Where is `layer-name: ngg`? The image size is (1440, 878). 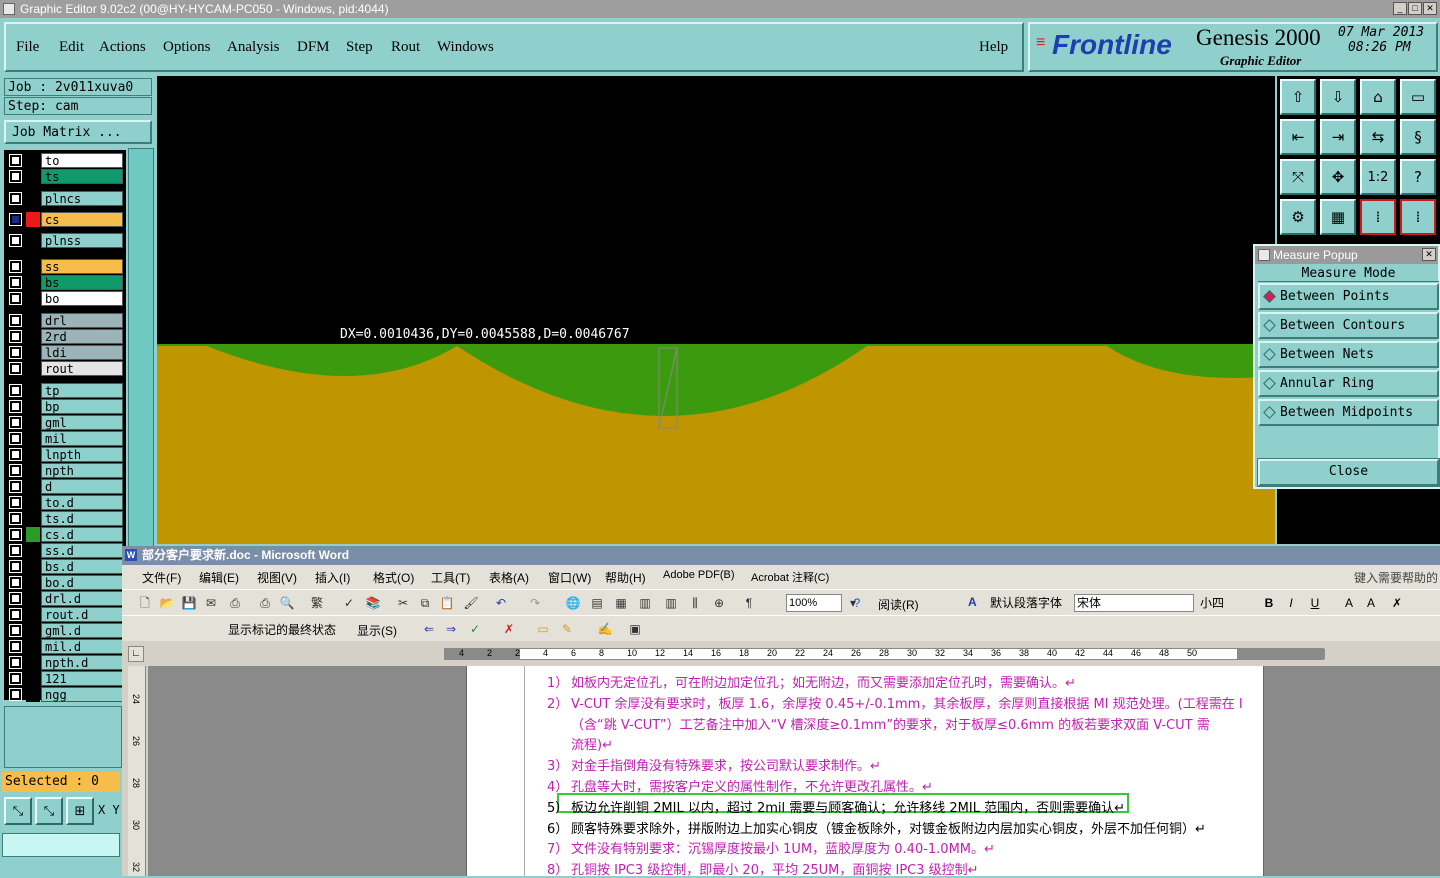 layer-name: ngg is located at coordinates (82, 694).